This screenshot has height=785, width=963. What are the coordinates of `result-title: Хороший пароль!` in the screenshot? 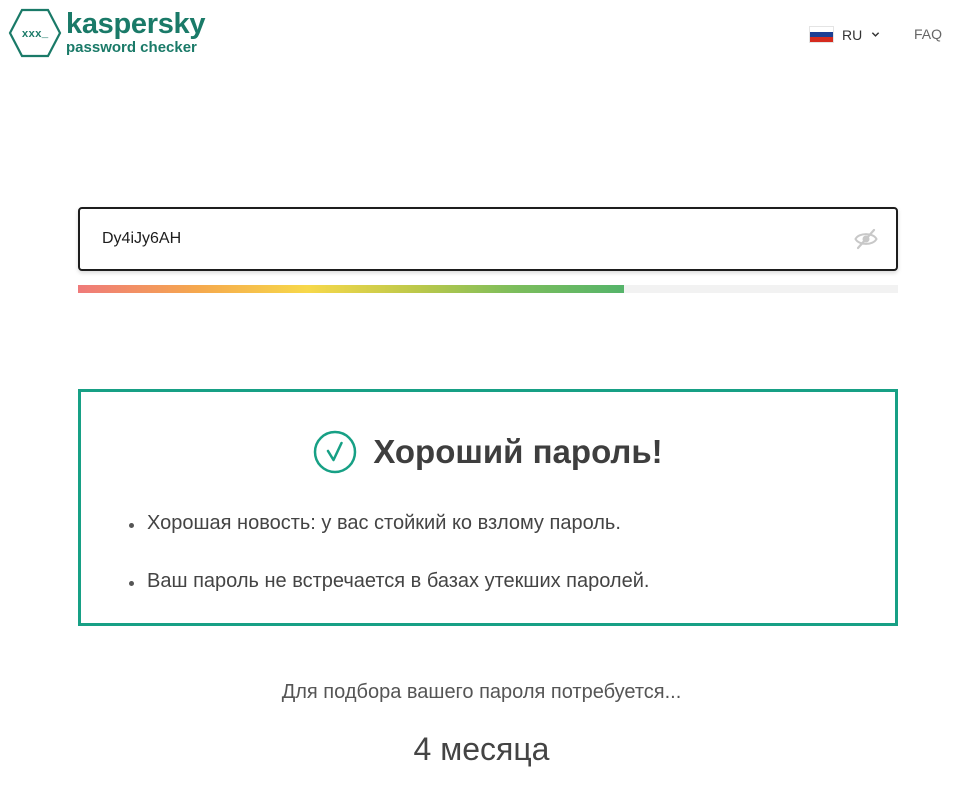 It's located at (518, 451).